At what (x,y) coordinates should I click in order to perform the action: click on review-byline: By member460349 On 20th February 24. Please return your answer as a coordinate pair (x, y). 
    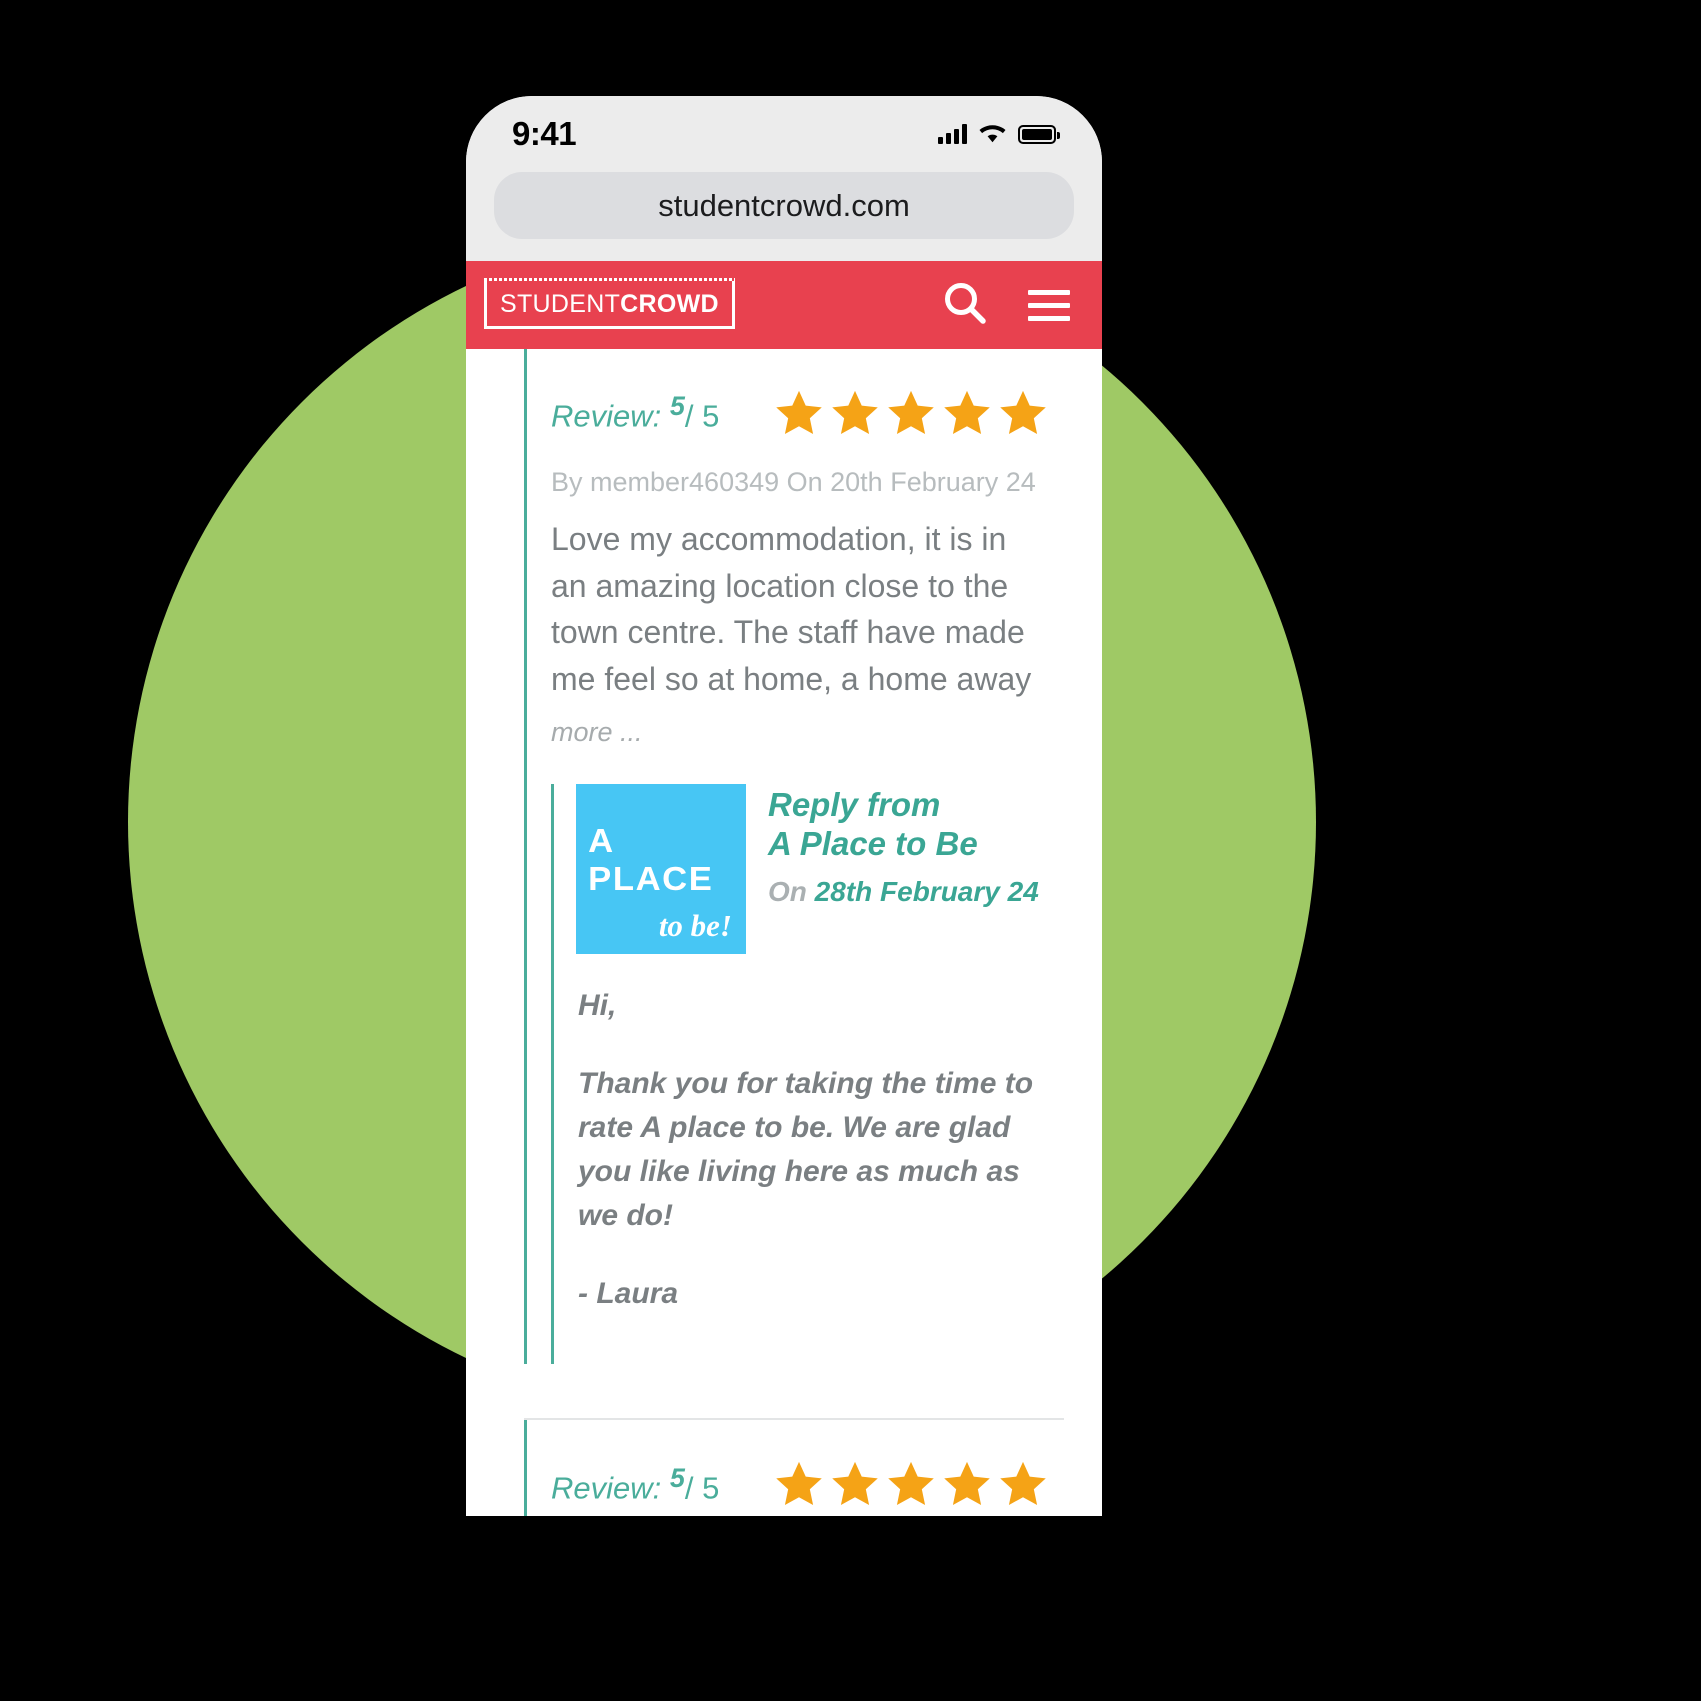
    Looking at the image, I should click on (793, 482).